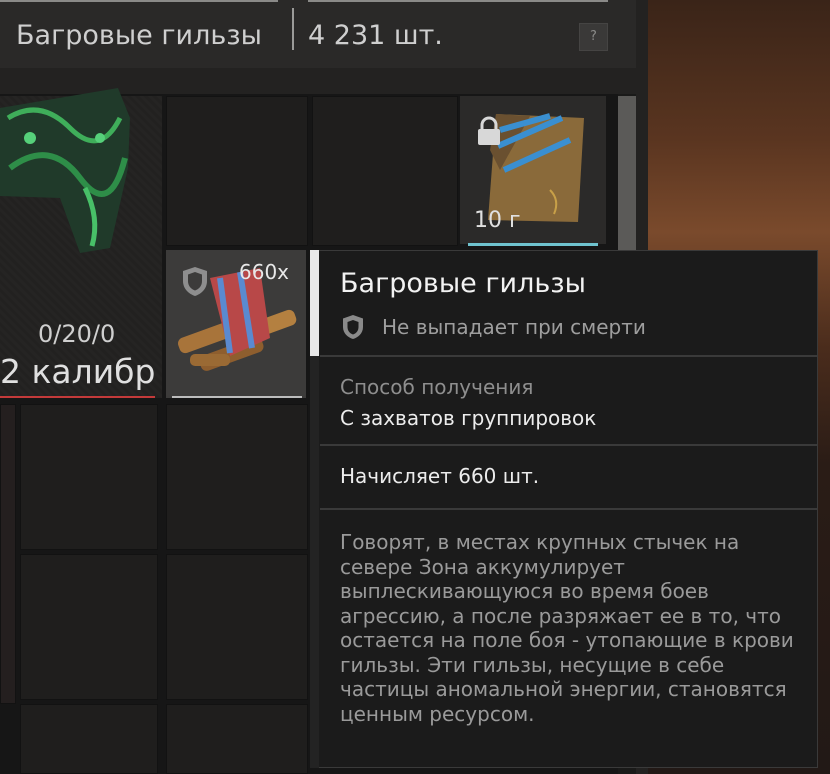  Describe the element at coordinates (463, 283) in the screenshot. I see `tooltip-title: Багровые гильзы` at that location.